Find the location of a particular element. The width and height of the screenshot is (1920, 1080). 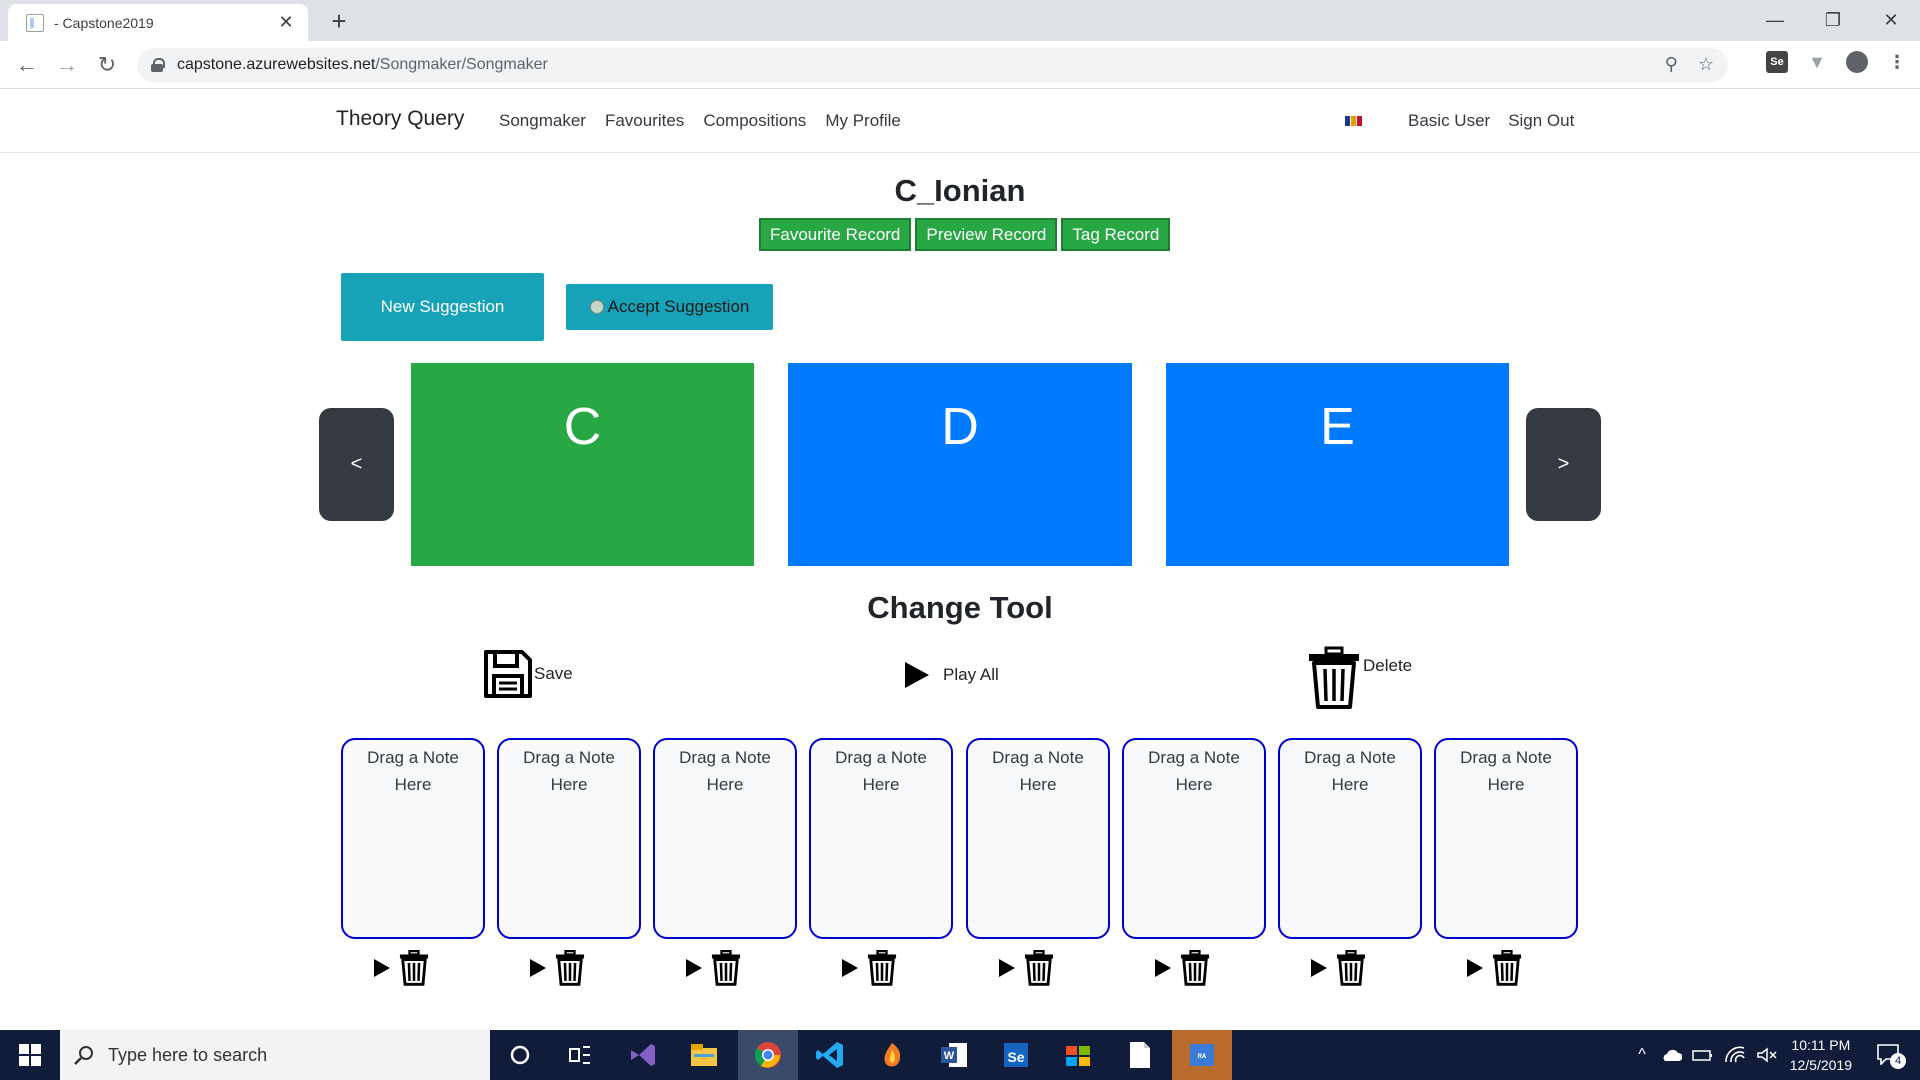

action-center-icon: 4 is located at coordinates (1891, 1056).